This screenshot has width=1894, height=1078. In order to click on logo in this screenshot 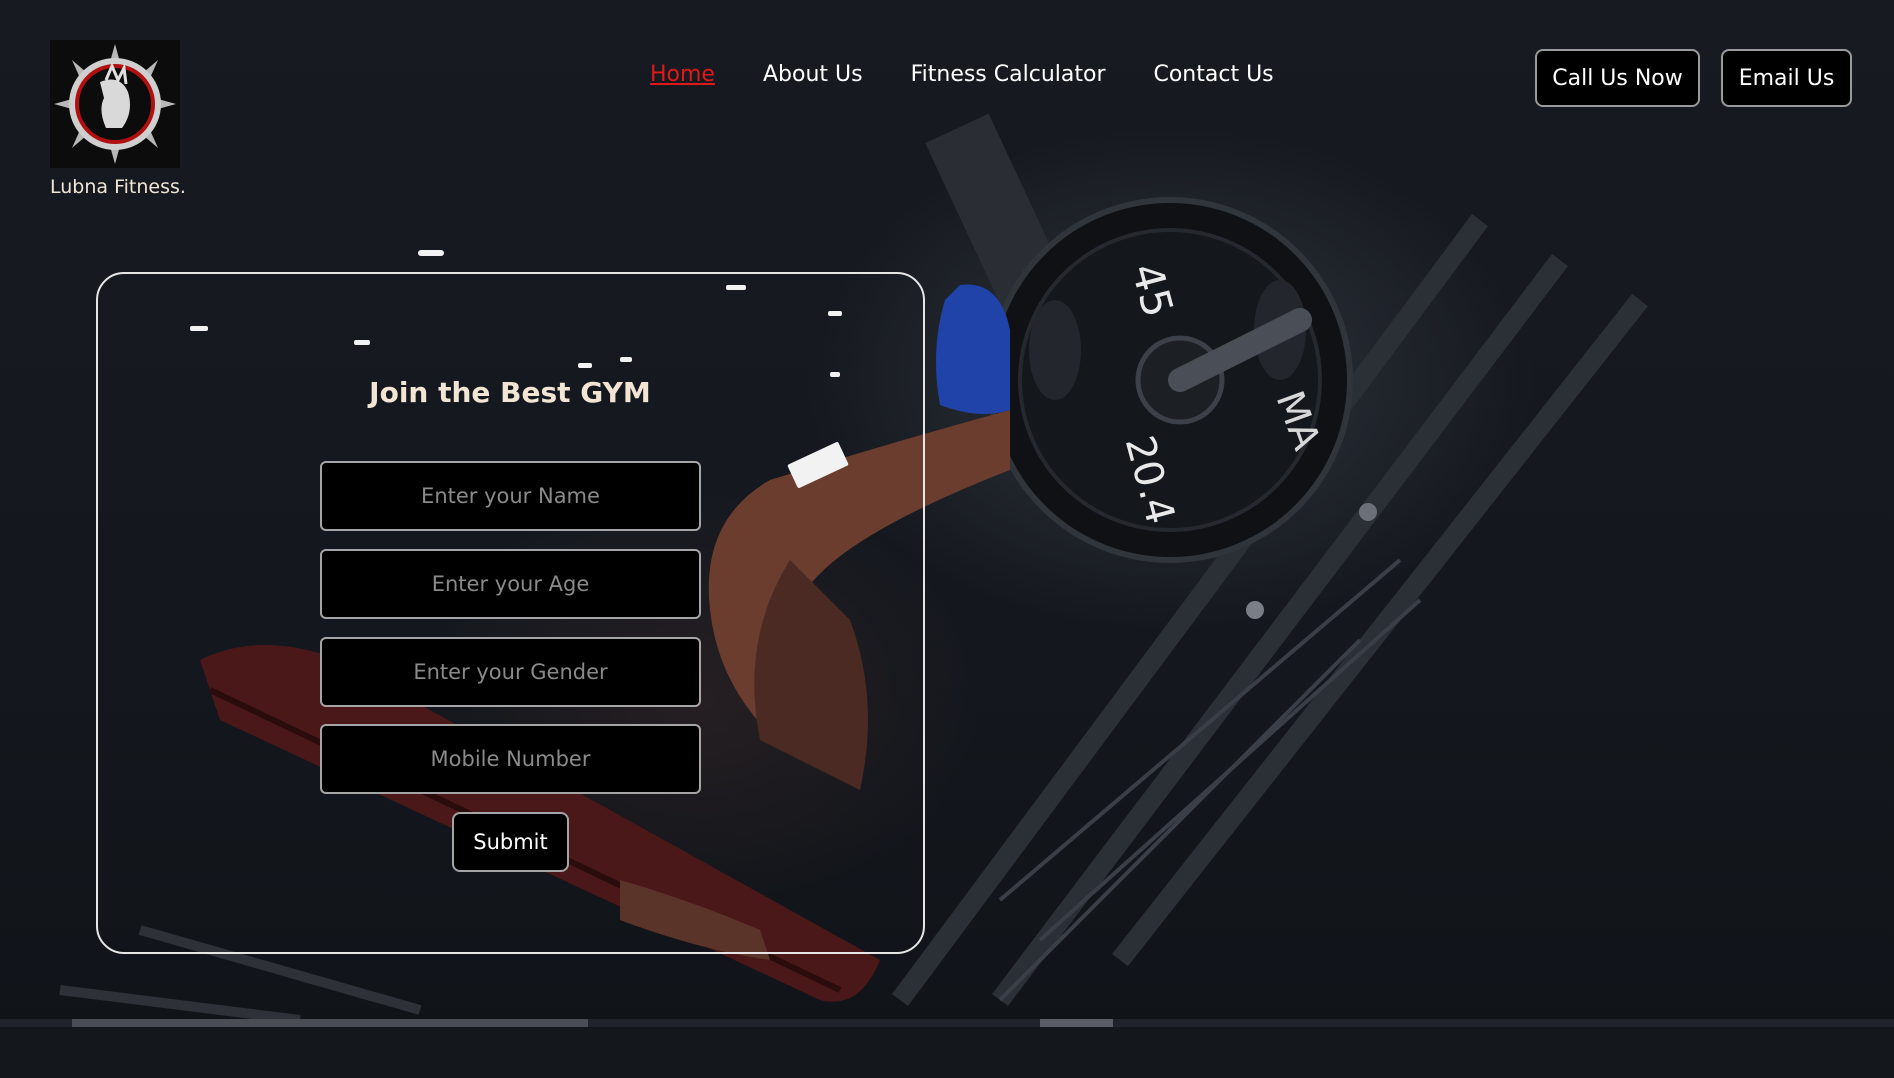, I will do `click(115, 104)`.